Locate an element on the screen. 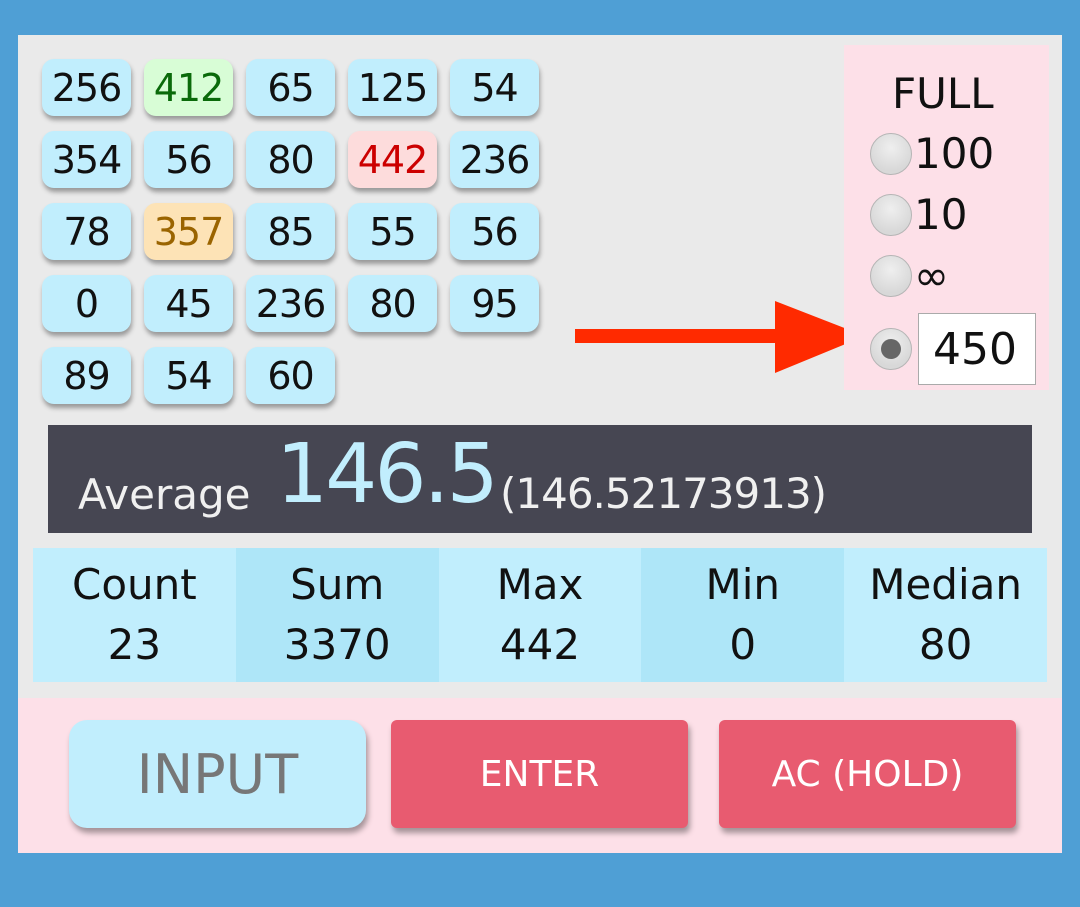  value-cell: 357 is located at coordinates (188, 231).